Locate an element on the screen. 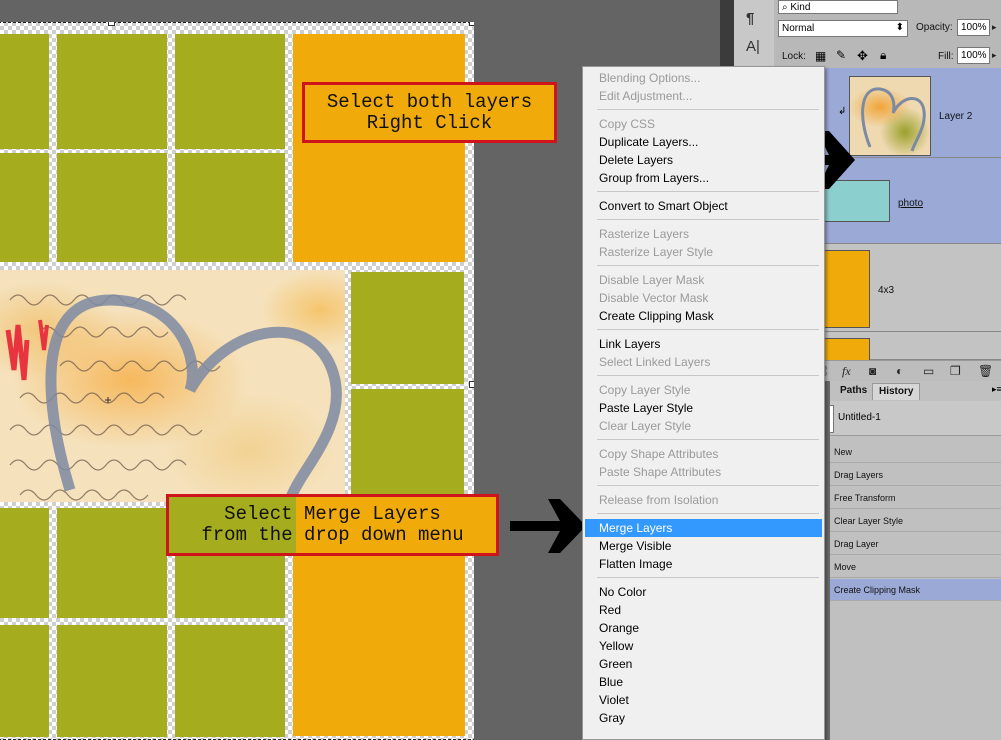 The height and width of the screenshot is (740, 1001). fill-chevron-icon: ▸ is located at coordinates (994, 55).